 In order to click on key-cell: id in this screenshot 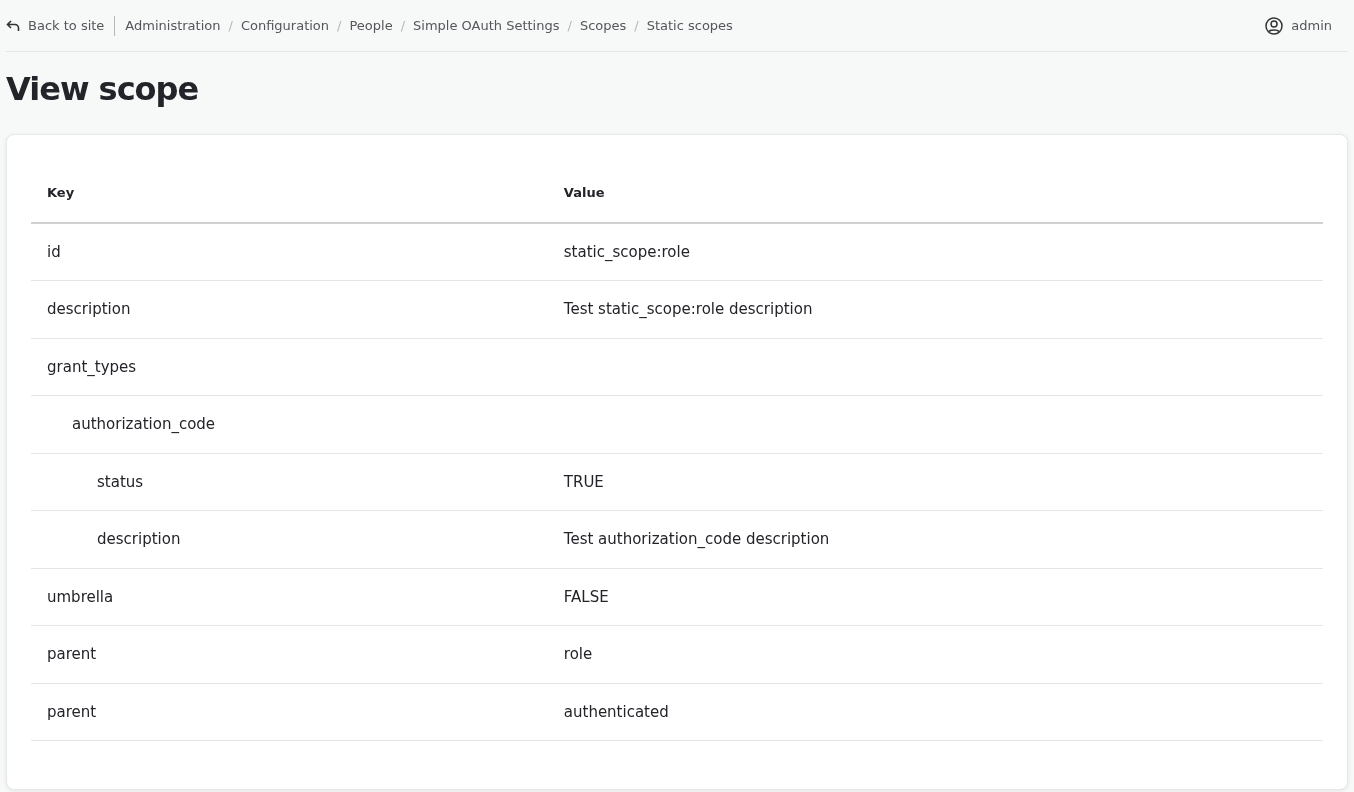, I will do `click(289, 251)`.